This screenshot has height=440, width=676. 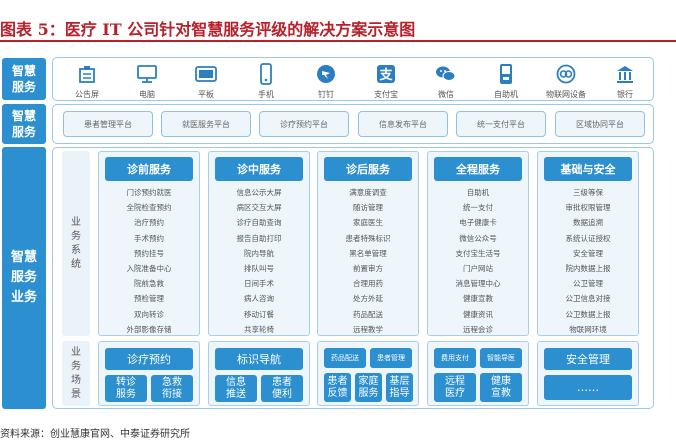 What do you see at coordinates (259, 238) in the screenshot?
I see `list-item: 报告自助打印` at bounding box center [259, 238].